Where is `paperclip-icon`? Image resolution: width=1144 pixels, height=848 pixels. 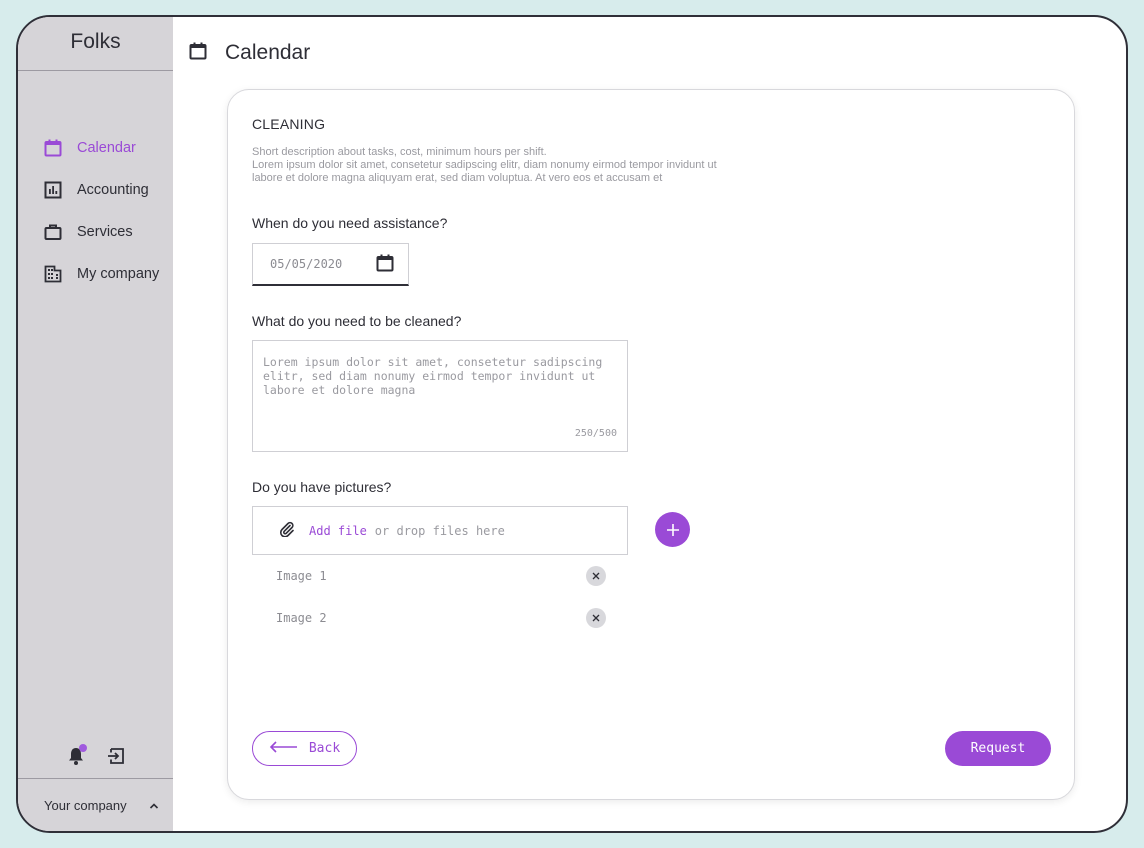 paperclip-icon is located at coordinates (287, 530).